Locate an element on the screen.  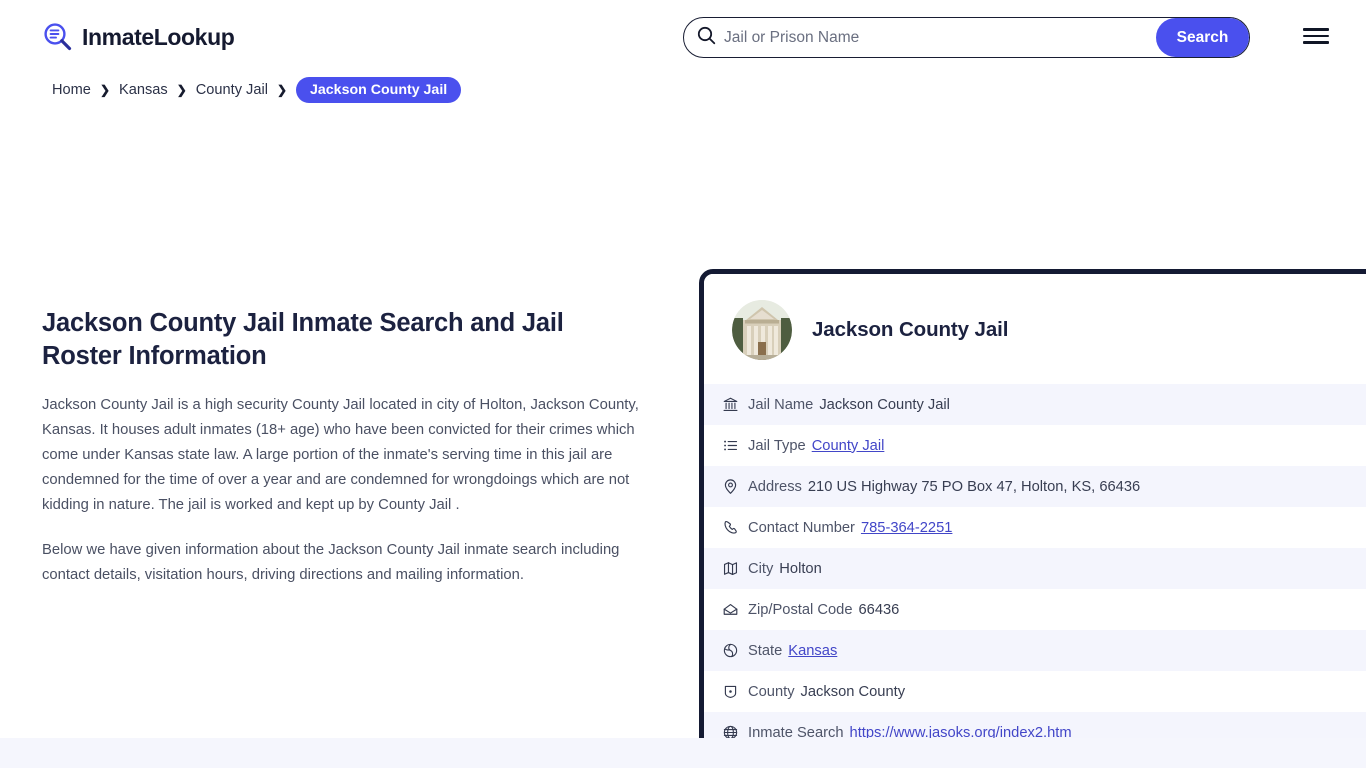
row-value: Holton is located at coordinates (800, 568).